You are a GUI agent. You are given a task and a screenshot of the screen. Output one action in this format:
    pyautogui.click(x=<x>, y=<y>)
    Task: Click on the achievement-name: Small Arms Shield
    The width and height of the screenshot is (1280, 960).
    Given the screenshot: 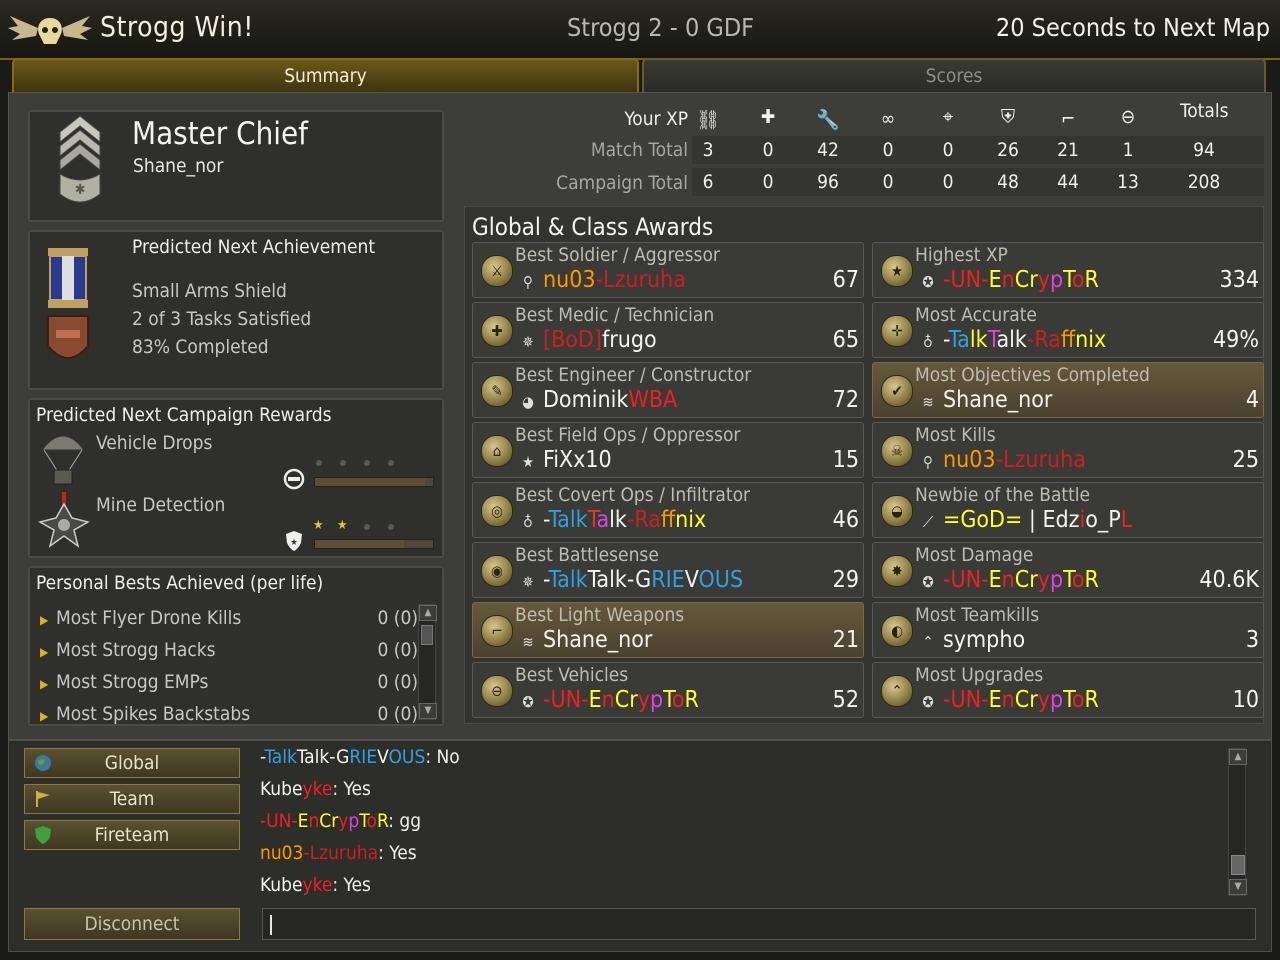 What is the action you would take?
    pyautogui.click(x=209, y=291)
    